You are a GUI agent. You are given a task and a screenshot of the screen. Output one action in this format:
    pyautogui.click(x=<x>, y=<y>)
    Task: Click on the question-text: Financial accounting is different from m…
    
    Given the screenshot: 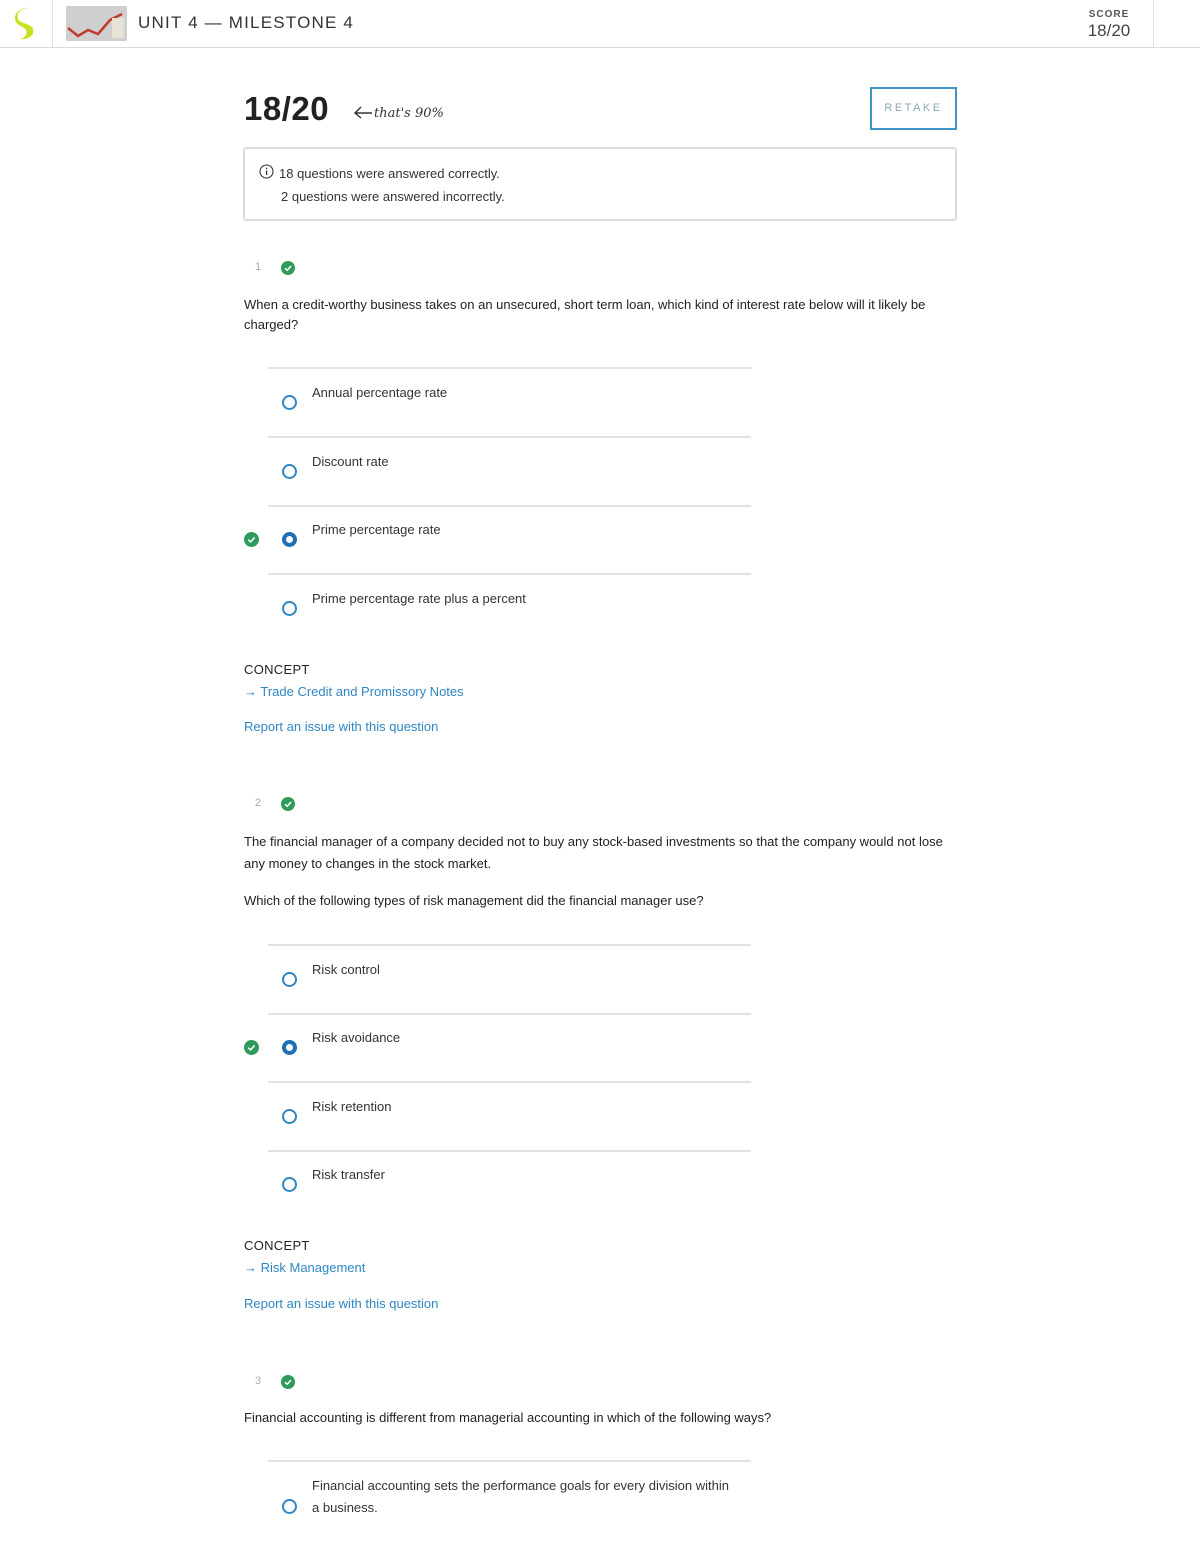 What is the action you would take?
    pyautogui.click(x=508, y=1417)
    